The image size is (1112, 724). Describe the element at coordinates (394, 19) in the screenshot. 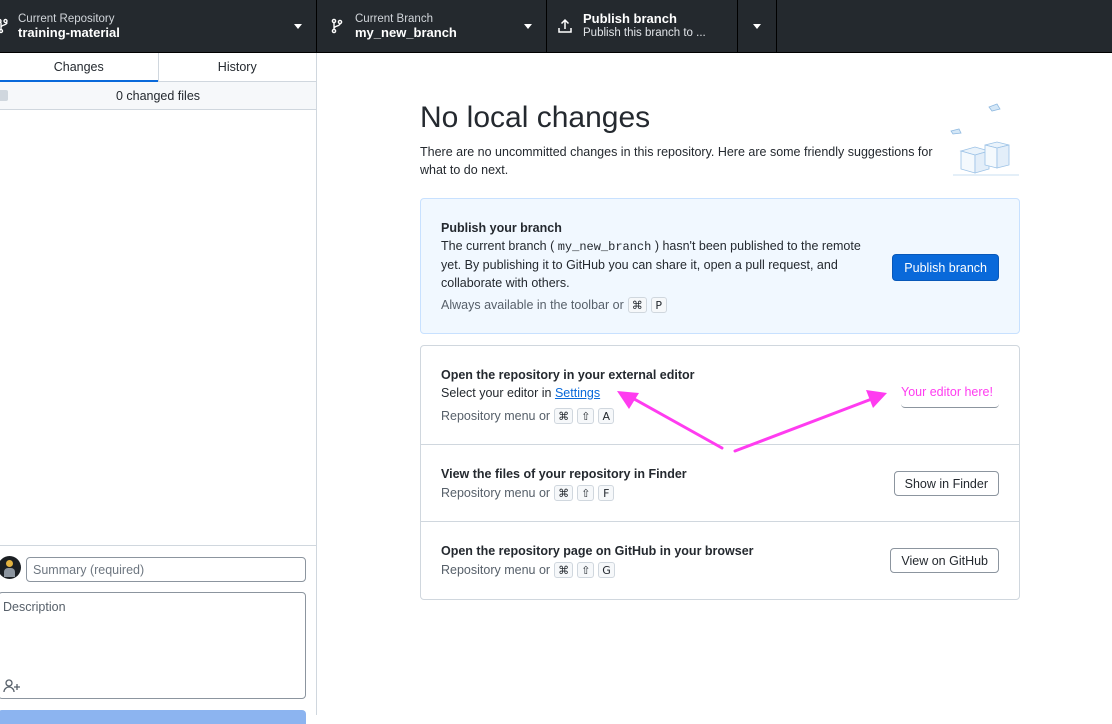

I see `current-branch-label: Current Branch` at that location.